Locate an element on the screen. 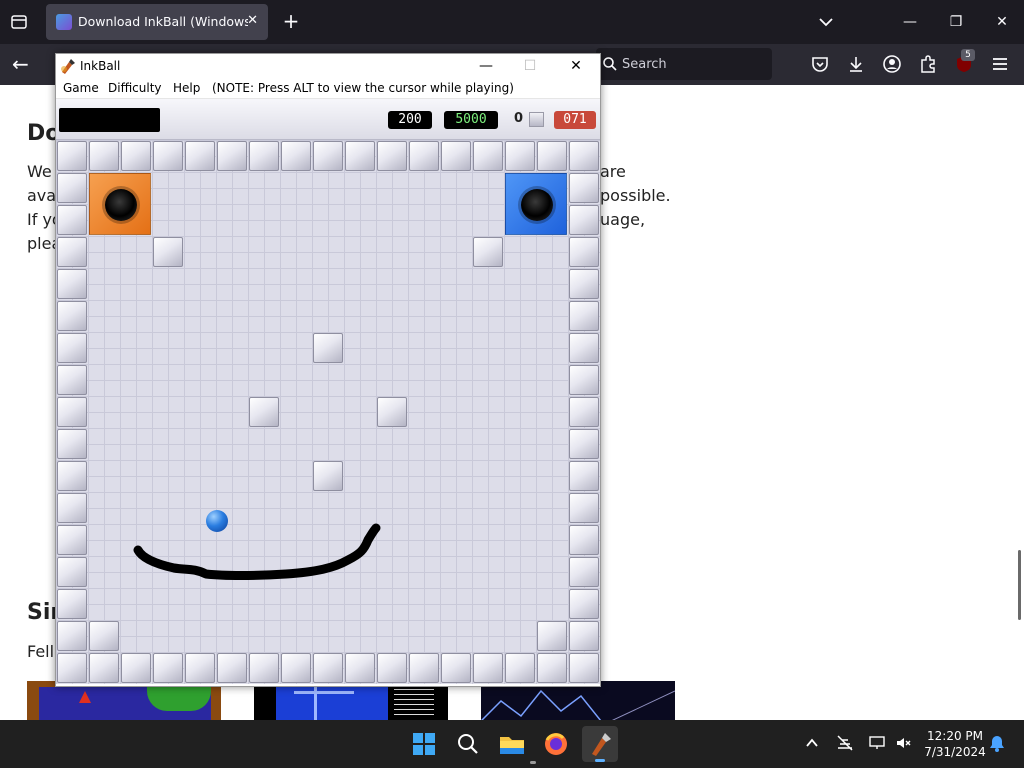 This screenshot has height=768, width=1024. search-input: Search is located at coordinates (684, 64).